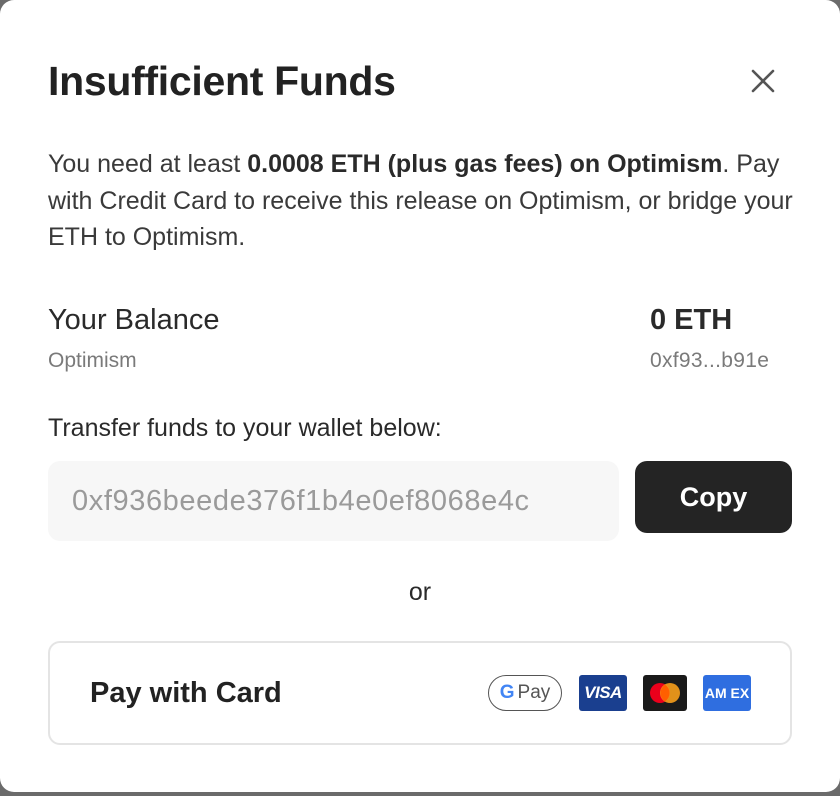  I want to click on transfer-instruction: Transfer funds to your wallet below:, so click(245, 428).